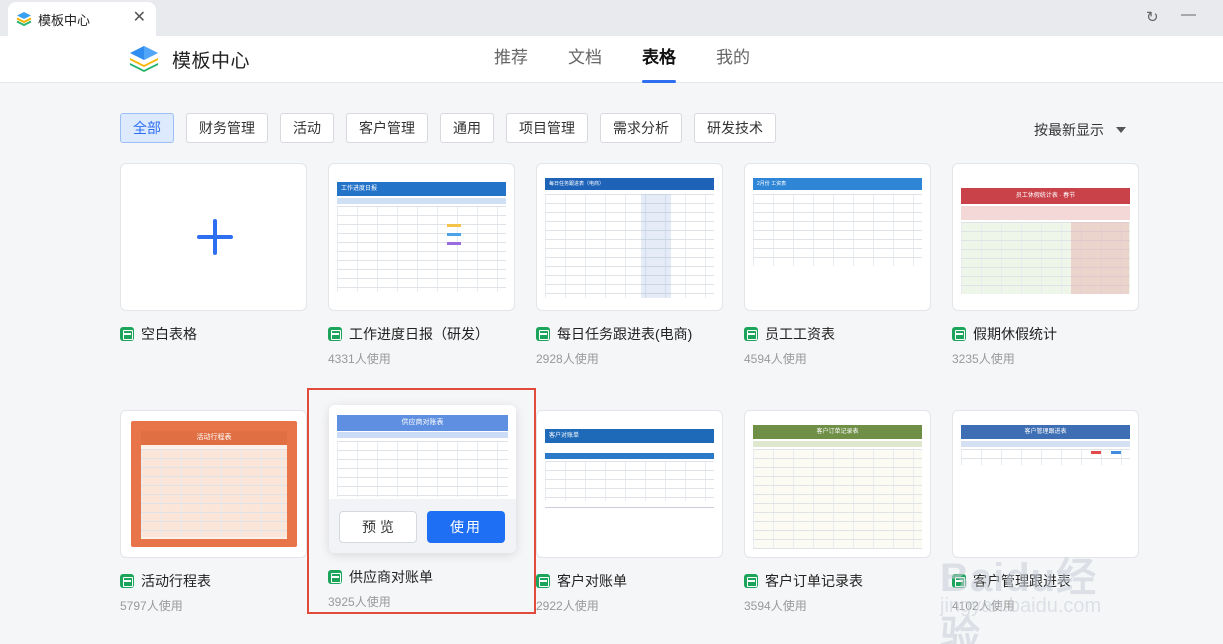 Image resolution: width=1223 pixels, height=644 pixels. I want to click on template-title: 空白表格, so click(214, 334).